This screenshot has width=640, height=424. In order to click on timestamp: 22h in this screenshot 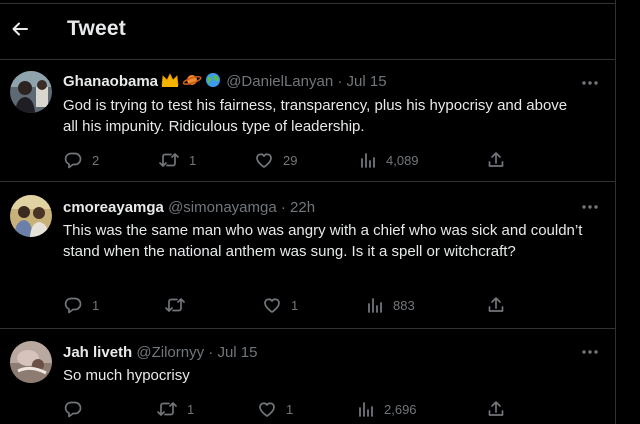, I will do `click(302, 207)`.